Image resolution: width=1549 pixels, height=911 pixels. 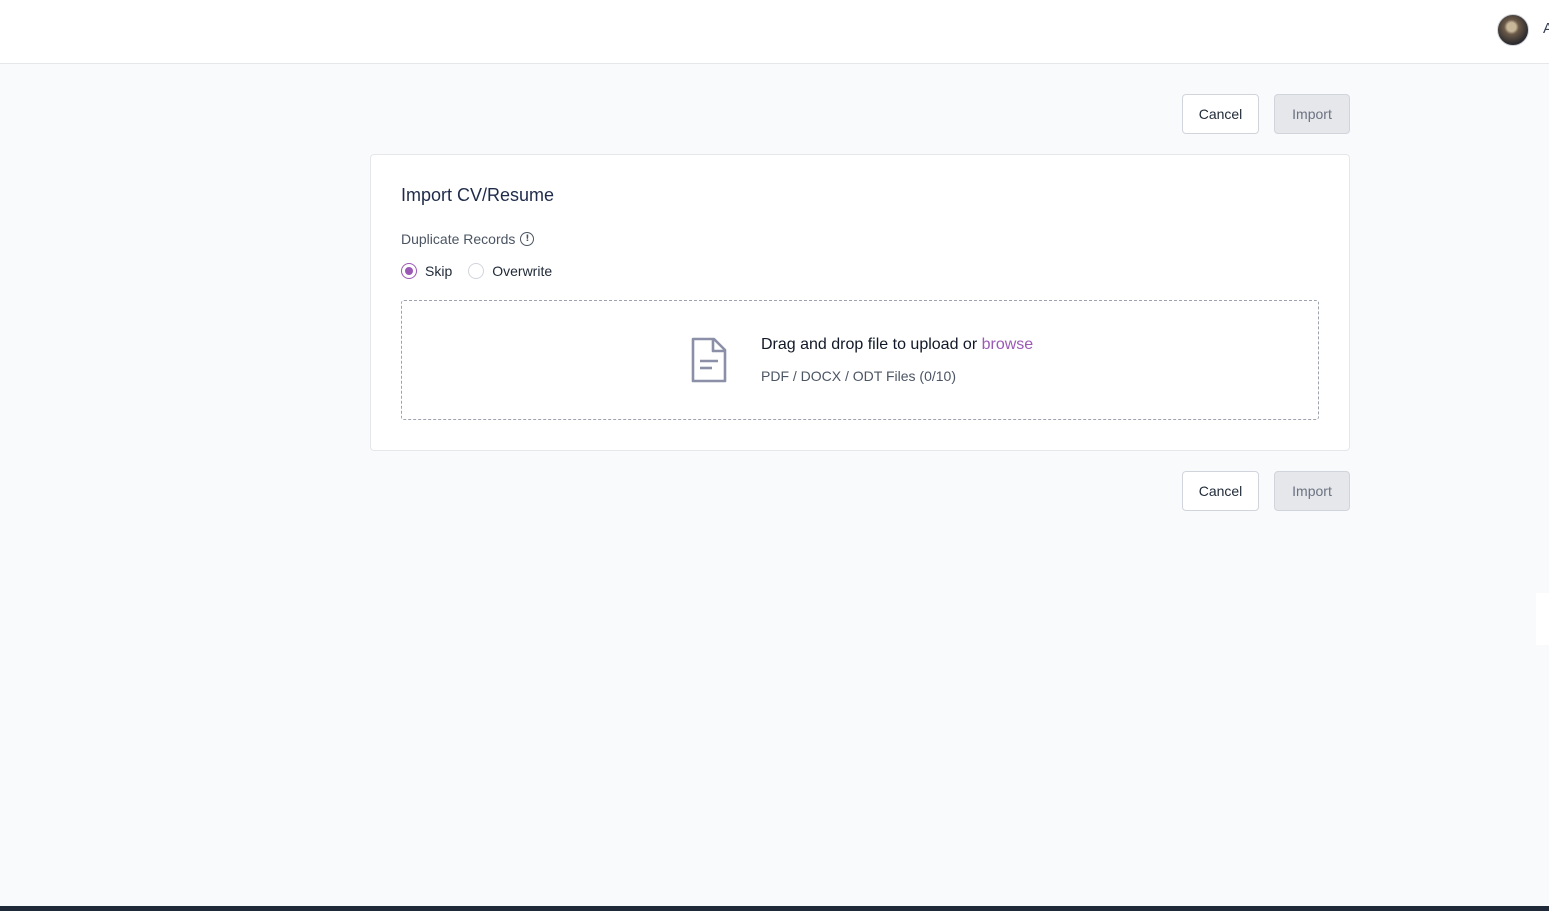 What do you see at coordinates (774, 32) in the screenshot?
I see `top-bar: A` at bounding box center [774, 32].